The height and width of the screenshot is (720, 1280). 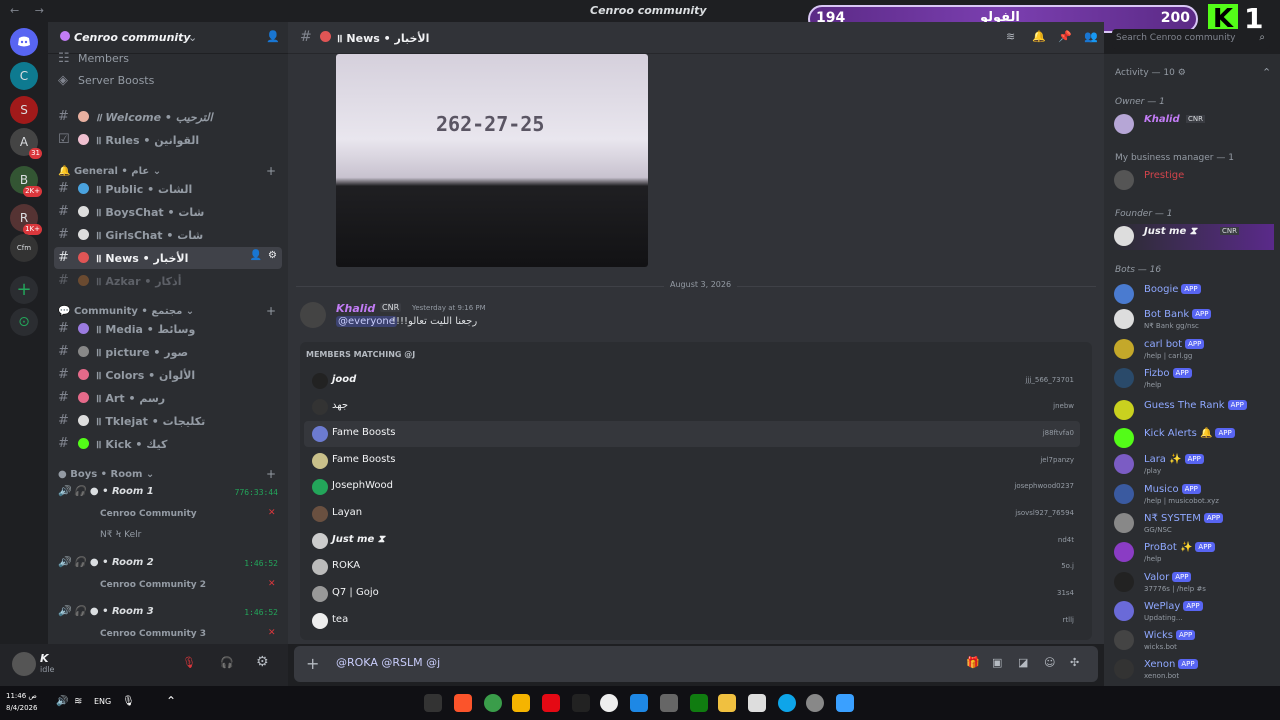 What do you see at coordinates (1194, 465) in the screenshot?
I see `bot-item: Lara ✨ APP/play` at bounding box center [1194, 465].